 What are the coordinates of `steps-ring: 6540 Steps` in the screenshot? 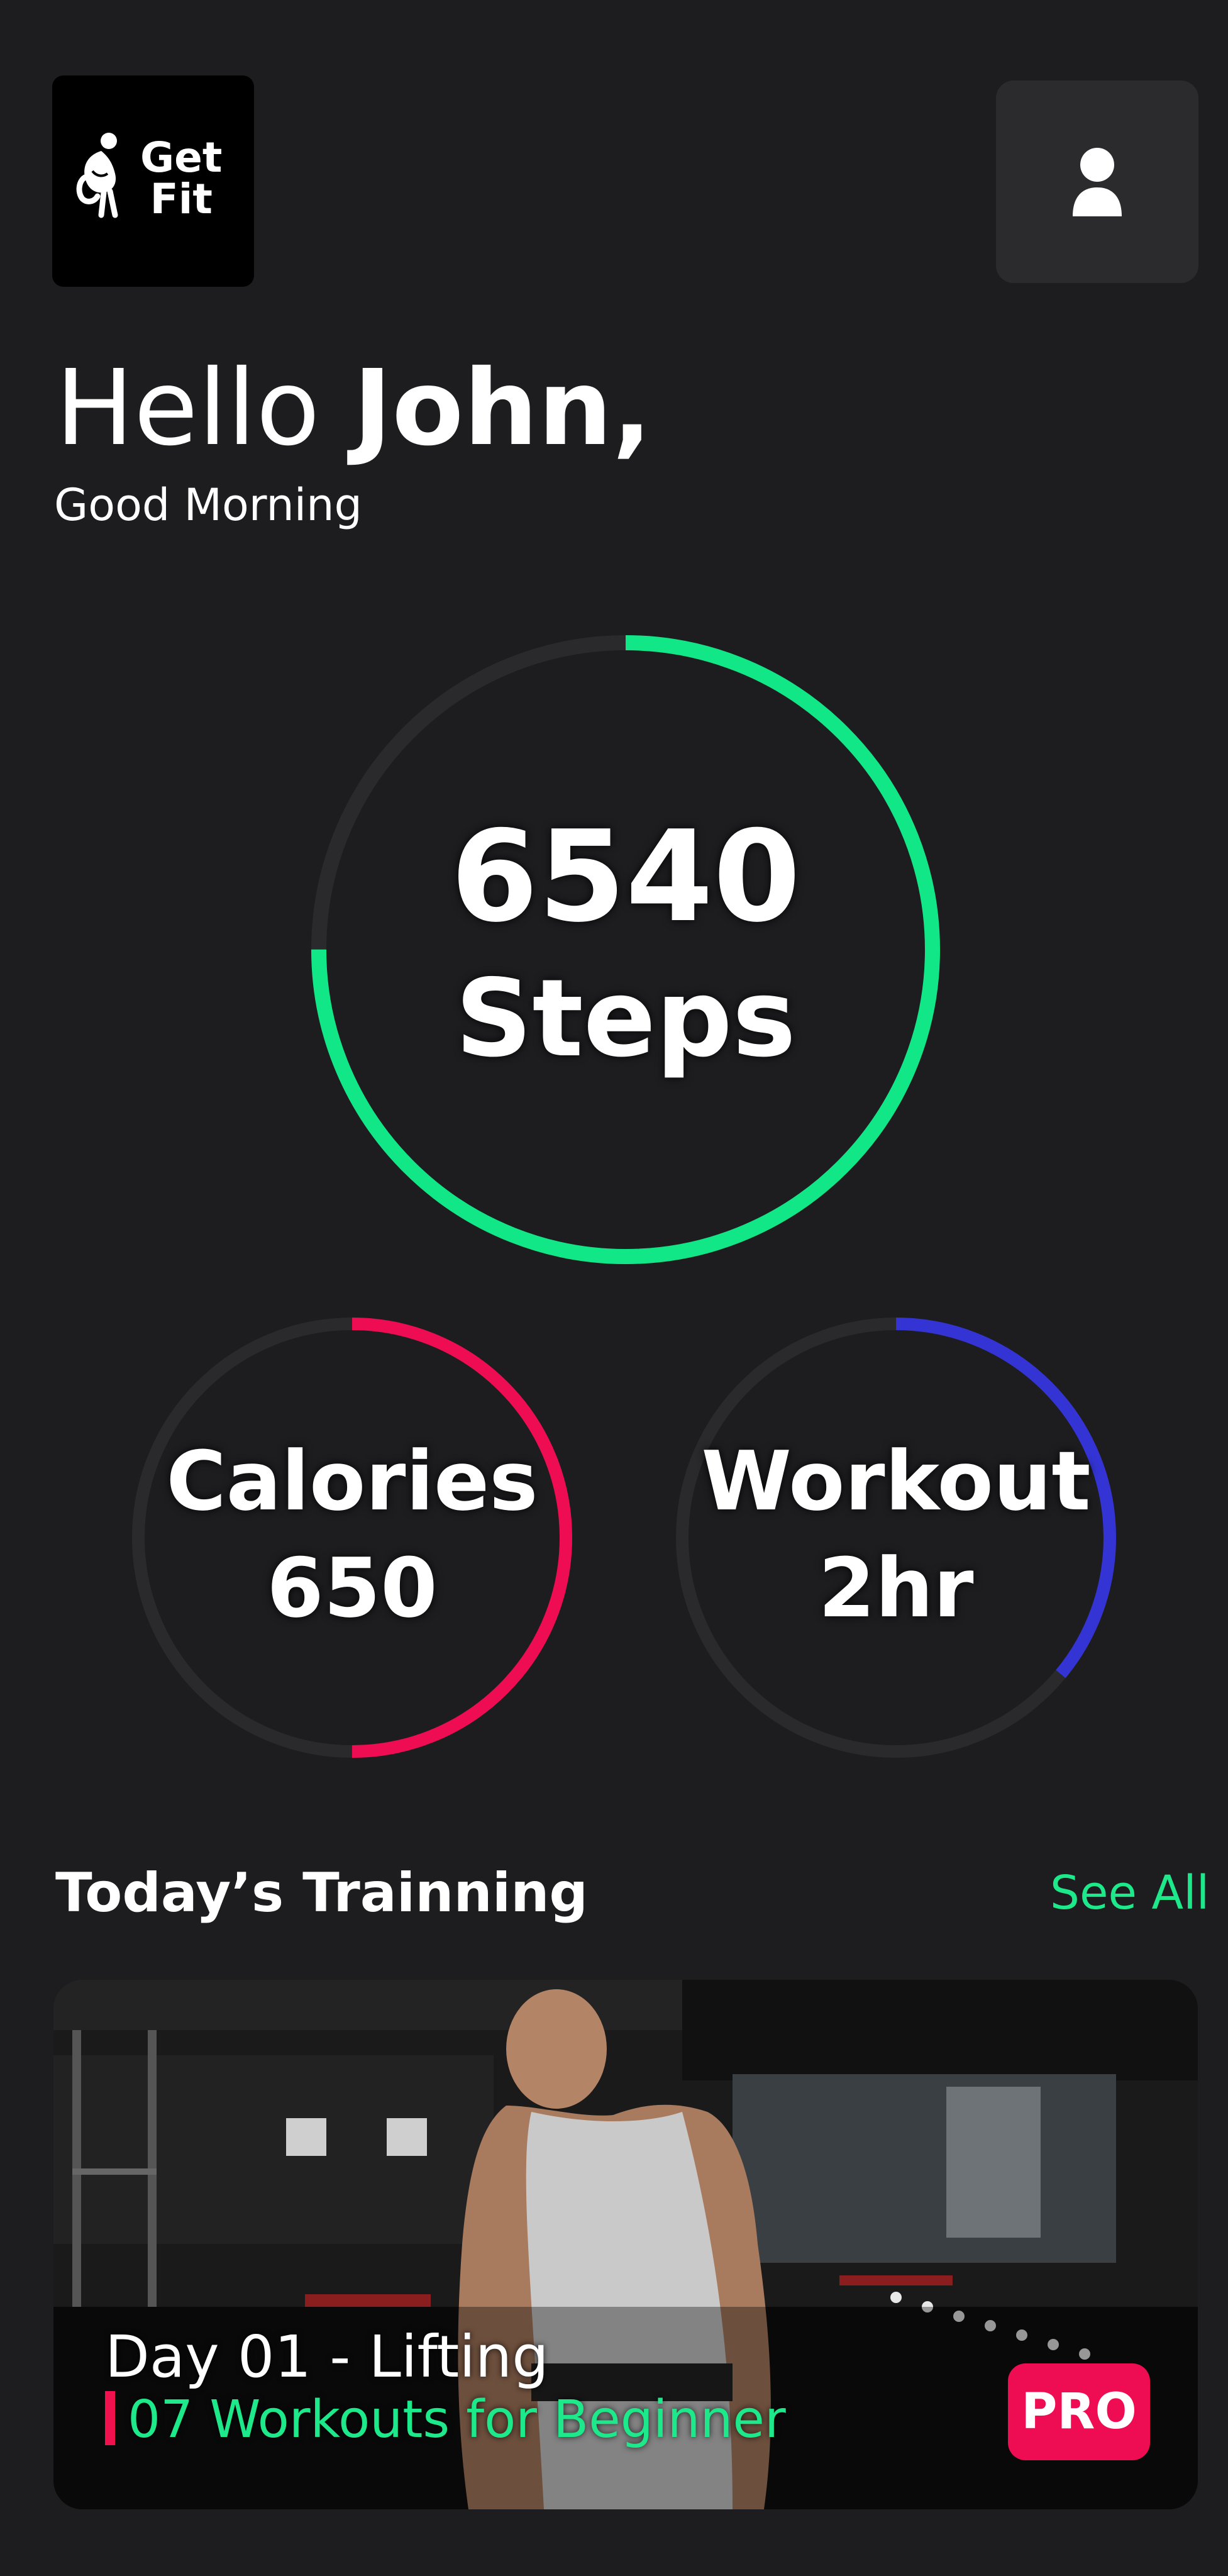 It's located at (625, 949).